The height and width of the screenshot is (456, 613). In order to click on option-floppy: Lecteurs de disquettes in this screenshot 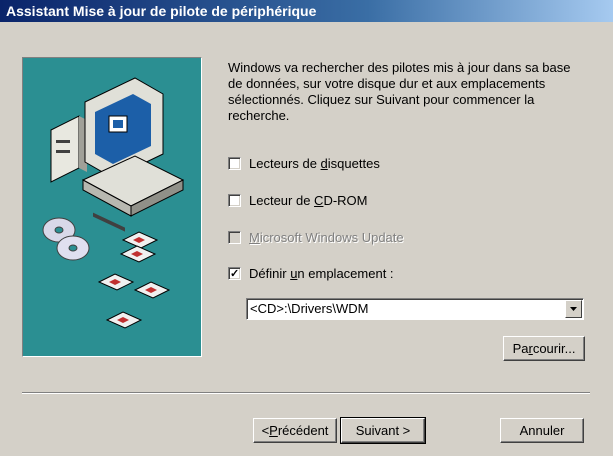, I will do `click(304, 163)`.